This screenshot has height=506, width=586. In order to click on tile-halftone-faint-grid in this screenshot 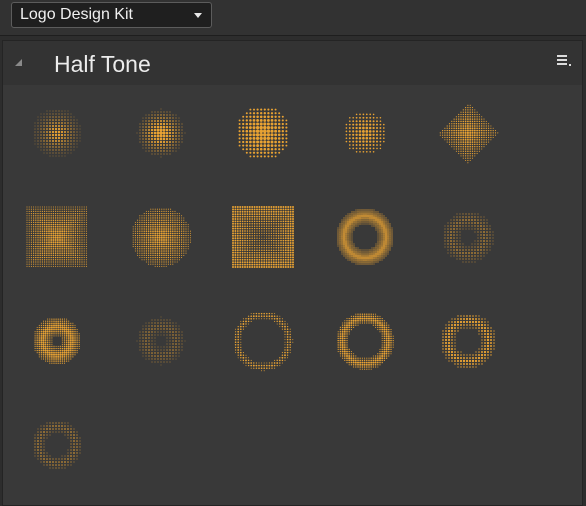, I will do `click(365, 133)`.